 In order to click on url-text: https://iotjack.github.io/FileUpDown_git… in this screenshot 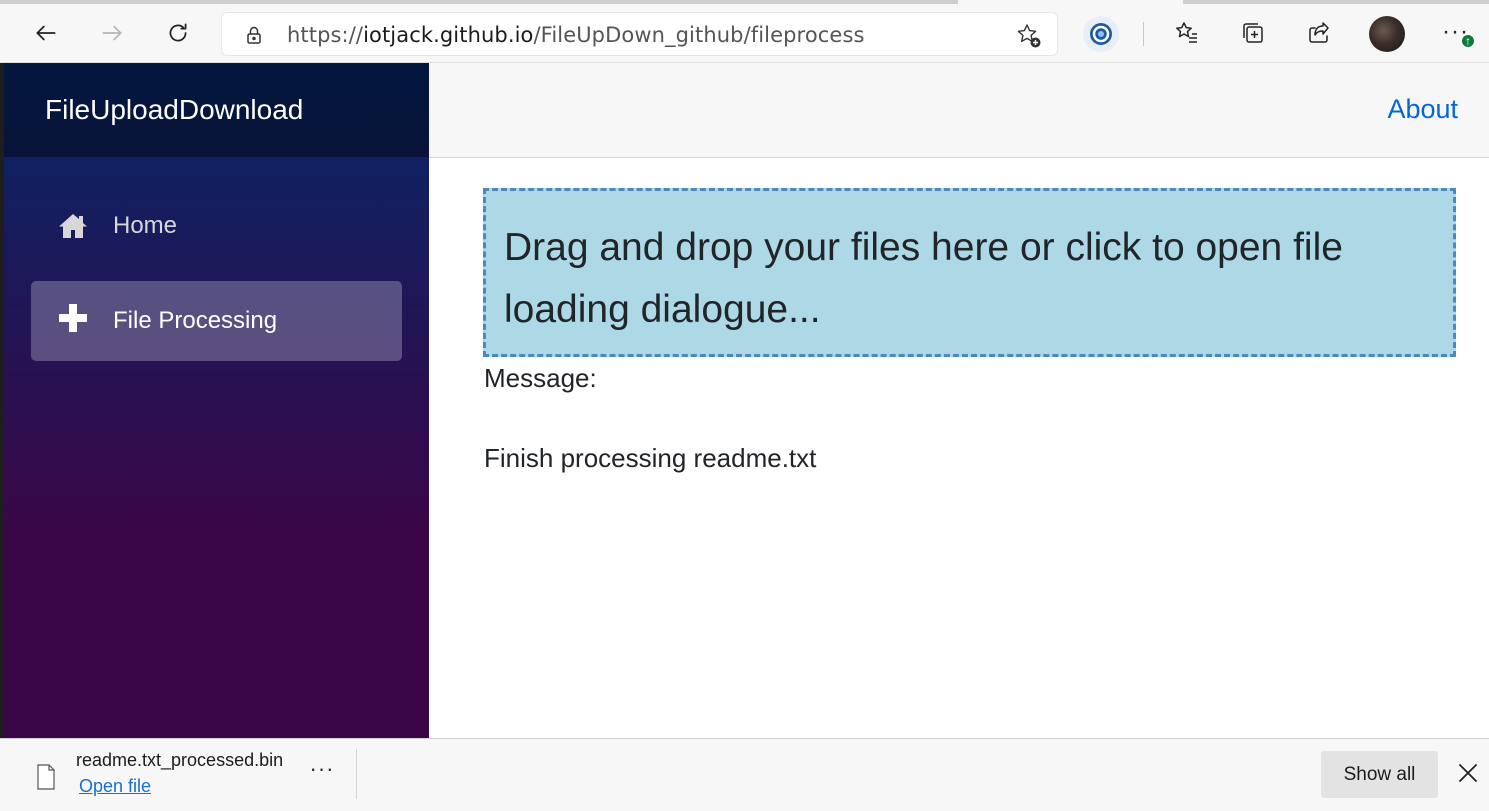, I will do `click(576, 35)`.